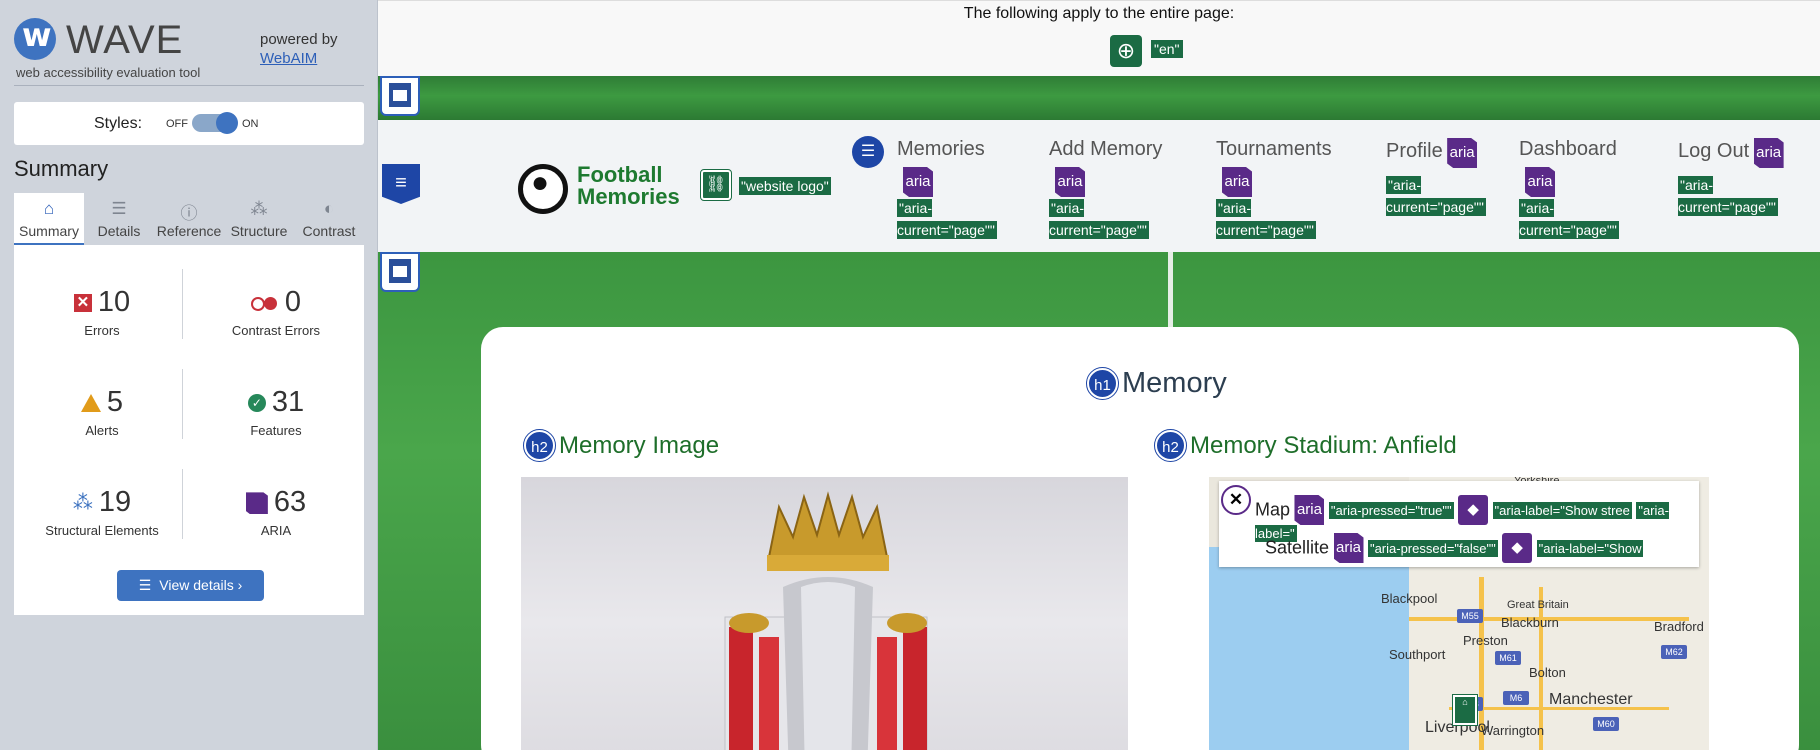 The image size is (1820, 750). Describe the element at coordinates (868, 152) in the screenshot. I see `unordered-list-icon: ☰` at that location.